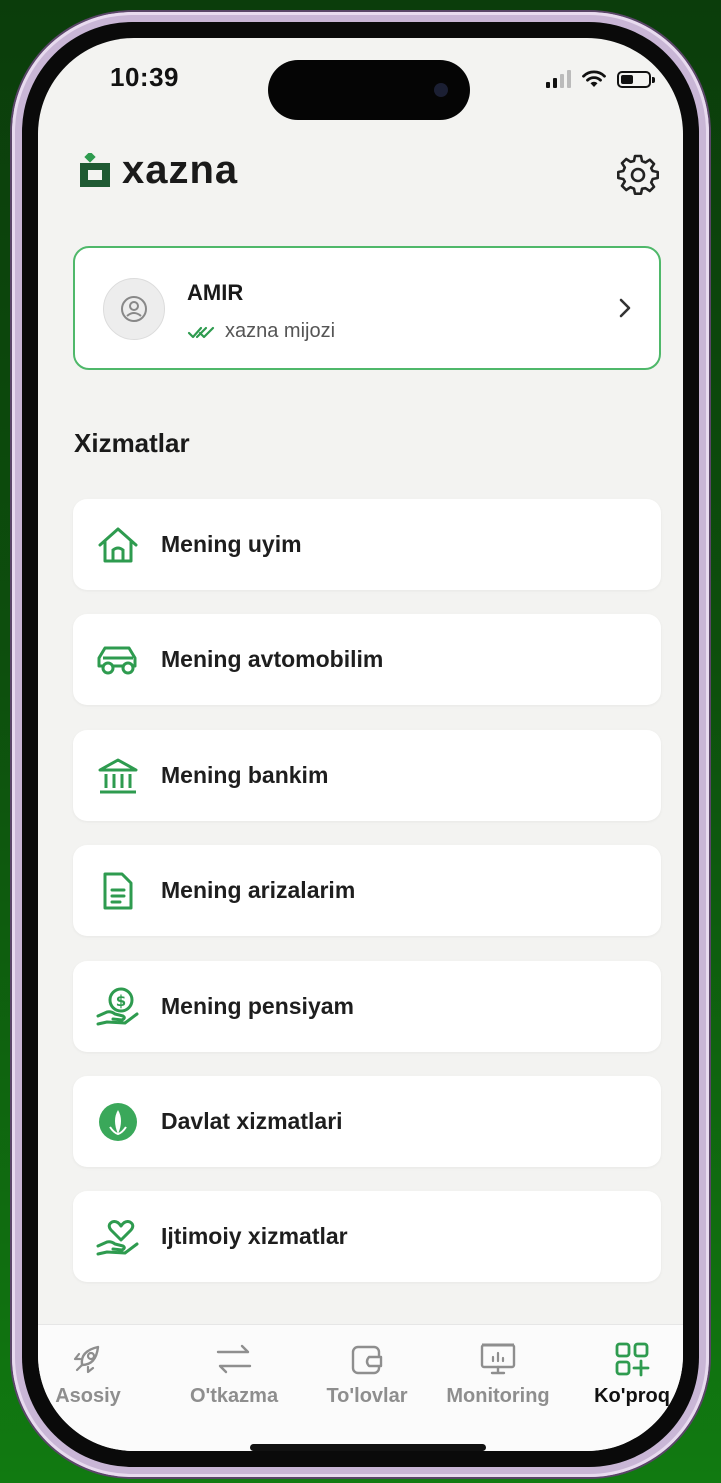 Image resolution: width=721 pixels, height=1483 pixels. What do you see at coordinates (594, 78) in the screenshot?
I see `wifi-icon` at bounding box center [594, 78].